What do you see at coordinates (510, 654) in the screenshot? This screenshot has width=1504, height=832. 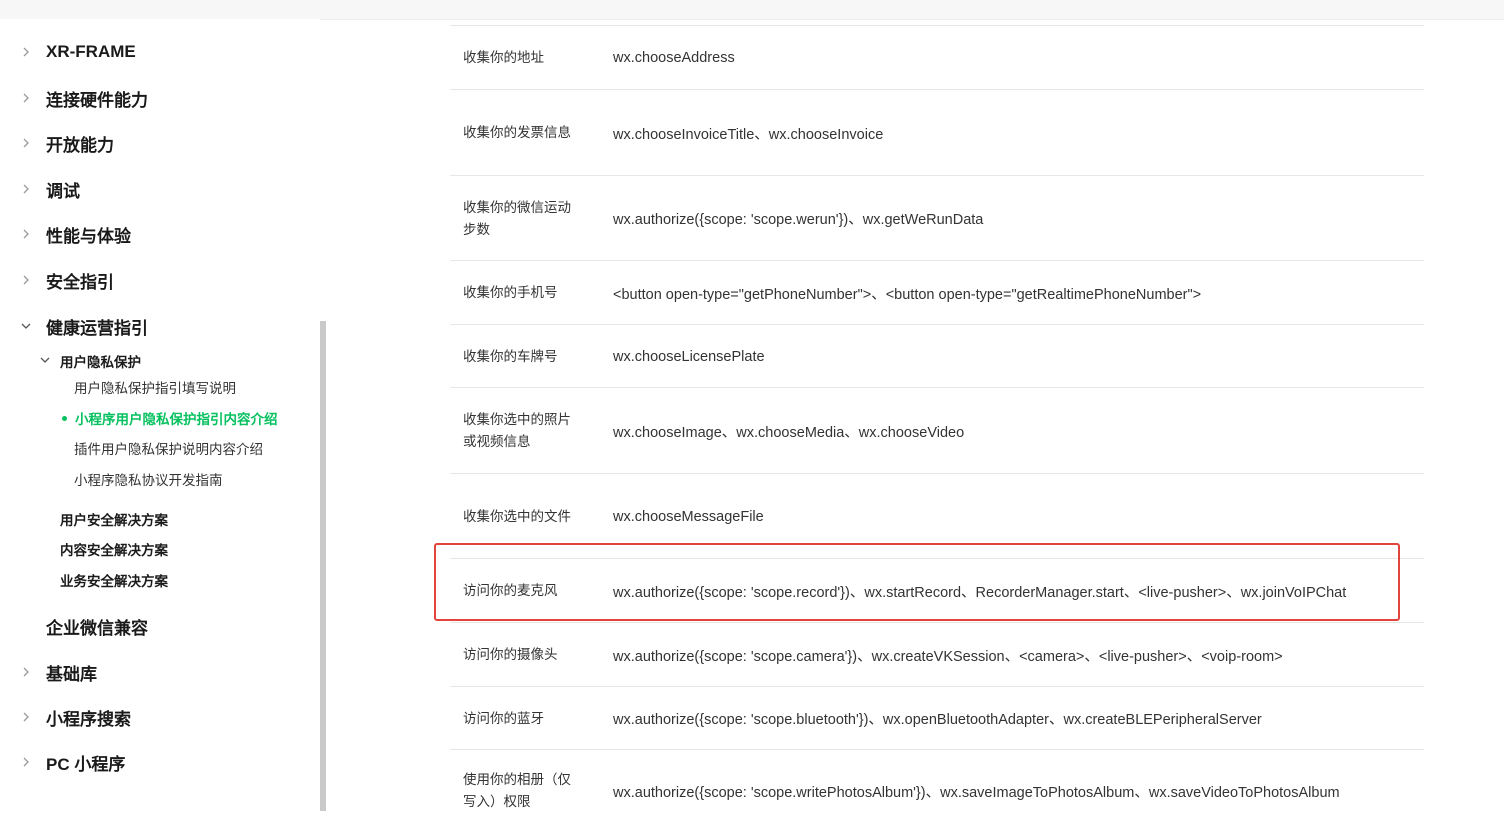 I see `row-description: 访问你的摄像头` at bounding box center [510, 654].